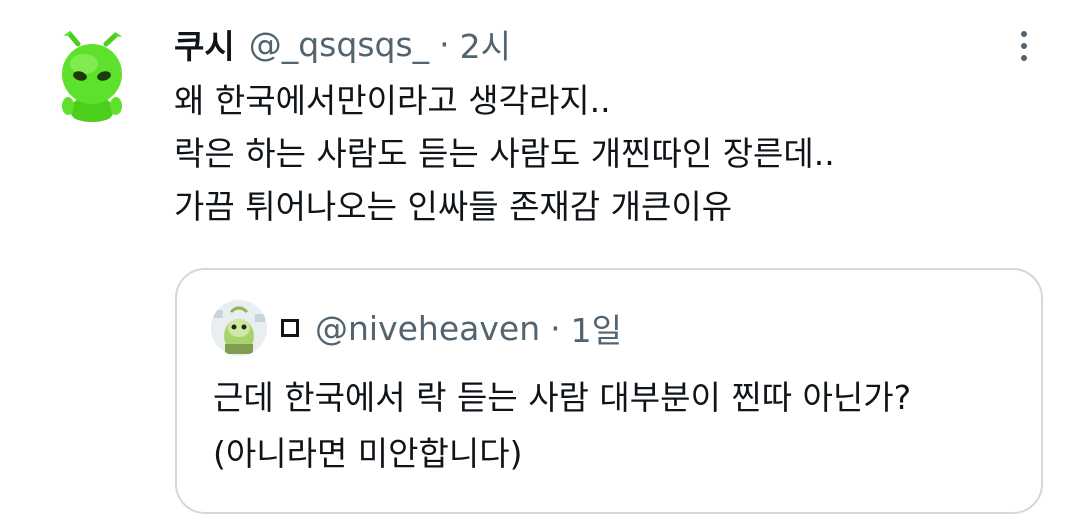 This screenshot has height=529, width=1080. Describe the element at coordinates (1024, 46) in the screenshot. I see `more-options-icon` at that location.